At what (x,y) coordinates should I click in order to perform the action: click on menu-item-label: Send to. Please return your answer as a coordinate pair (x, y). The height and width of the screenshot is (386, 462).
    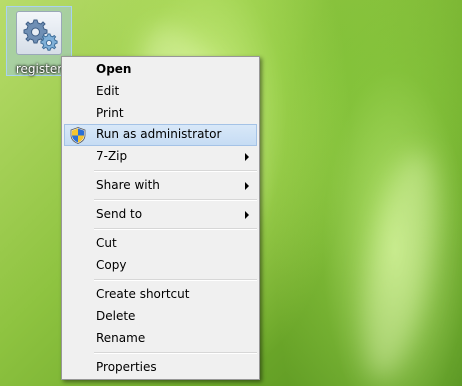
    Looking at the image, I should click on (119, 214).